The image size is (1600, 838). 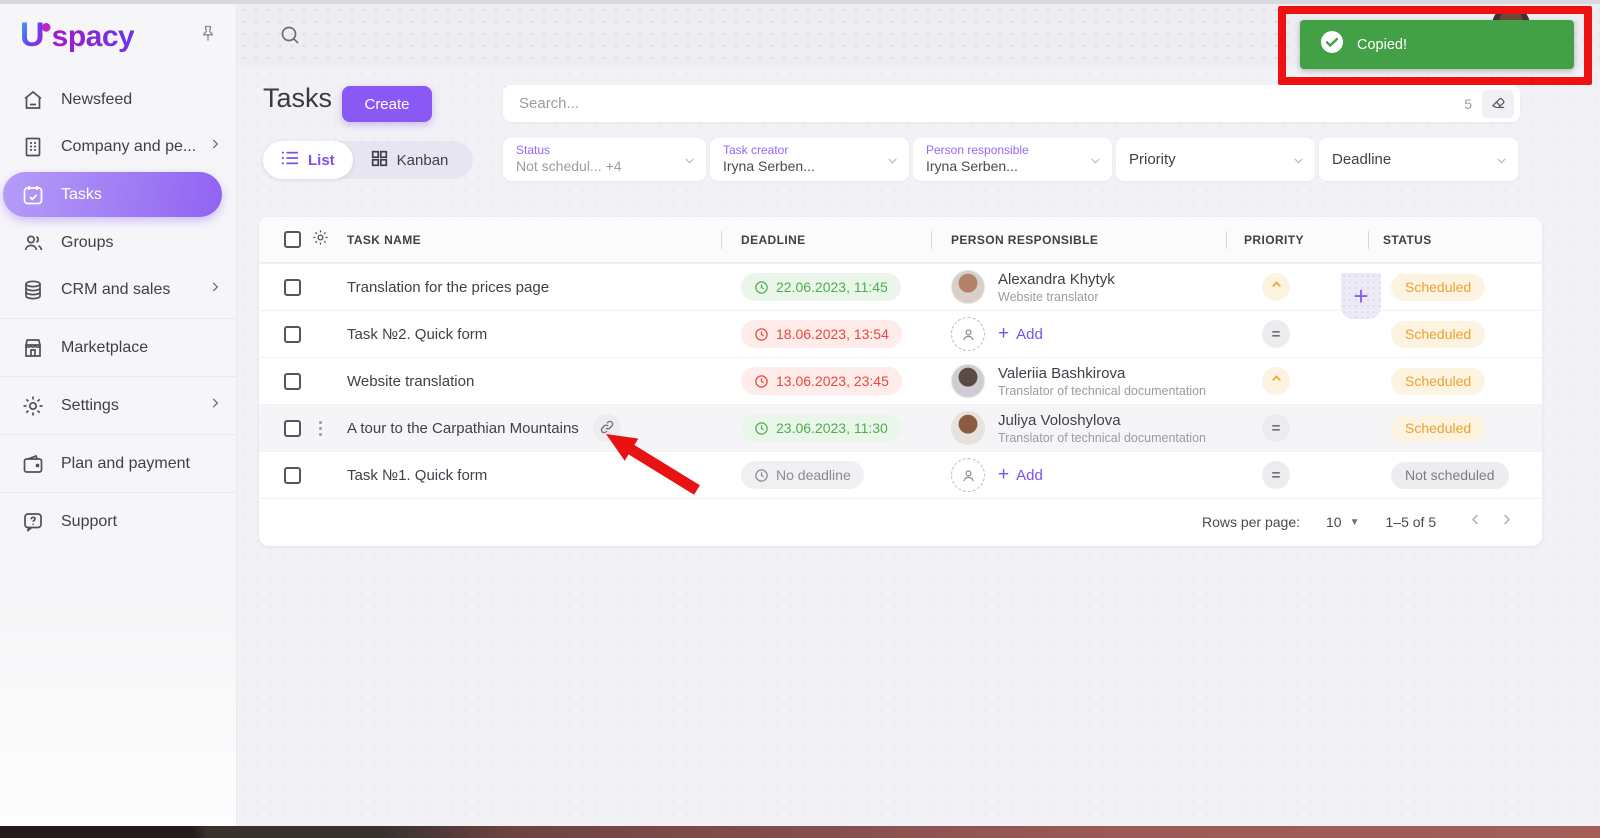 What do you see at coordinates (1450, 475) in the screenshot?
I see `status-badge: Not scheduled` at bounding box center [1450, 475].